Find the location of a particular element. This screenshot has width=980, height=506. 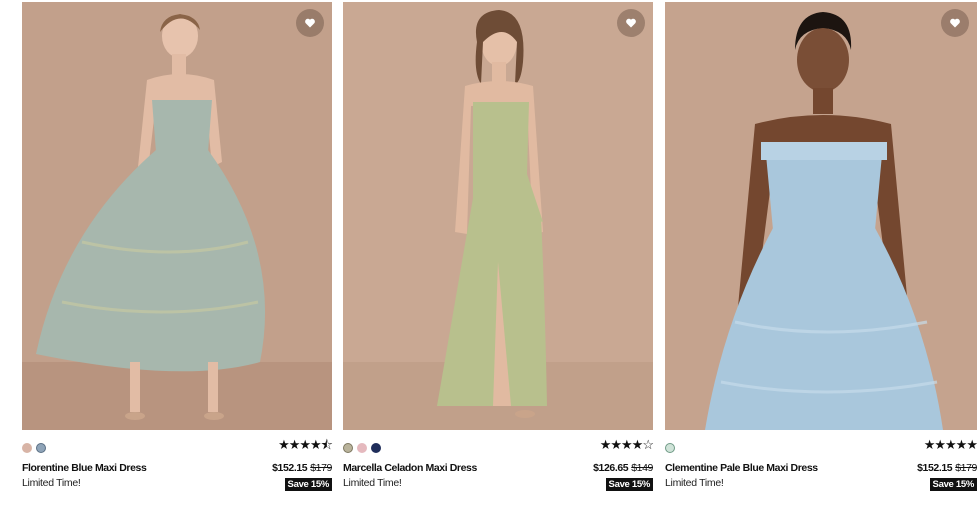

rating-stars: ★★★★★ is located at coordinates (950, 444).